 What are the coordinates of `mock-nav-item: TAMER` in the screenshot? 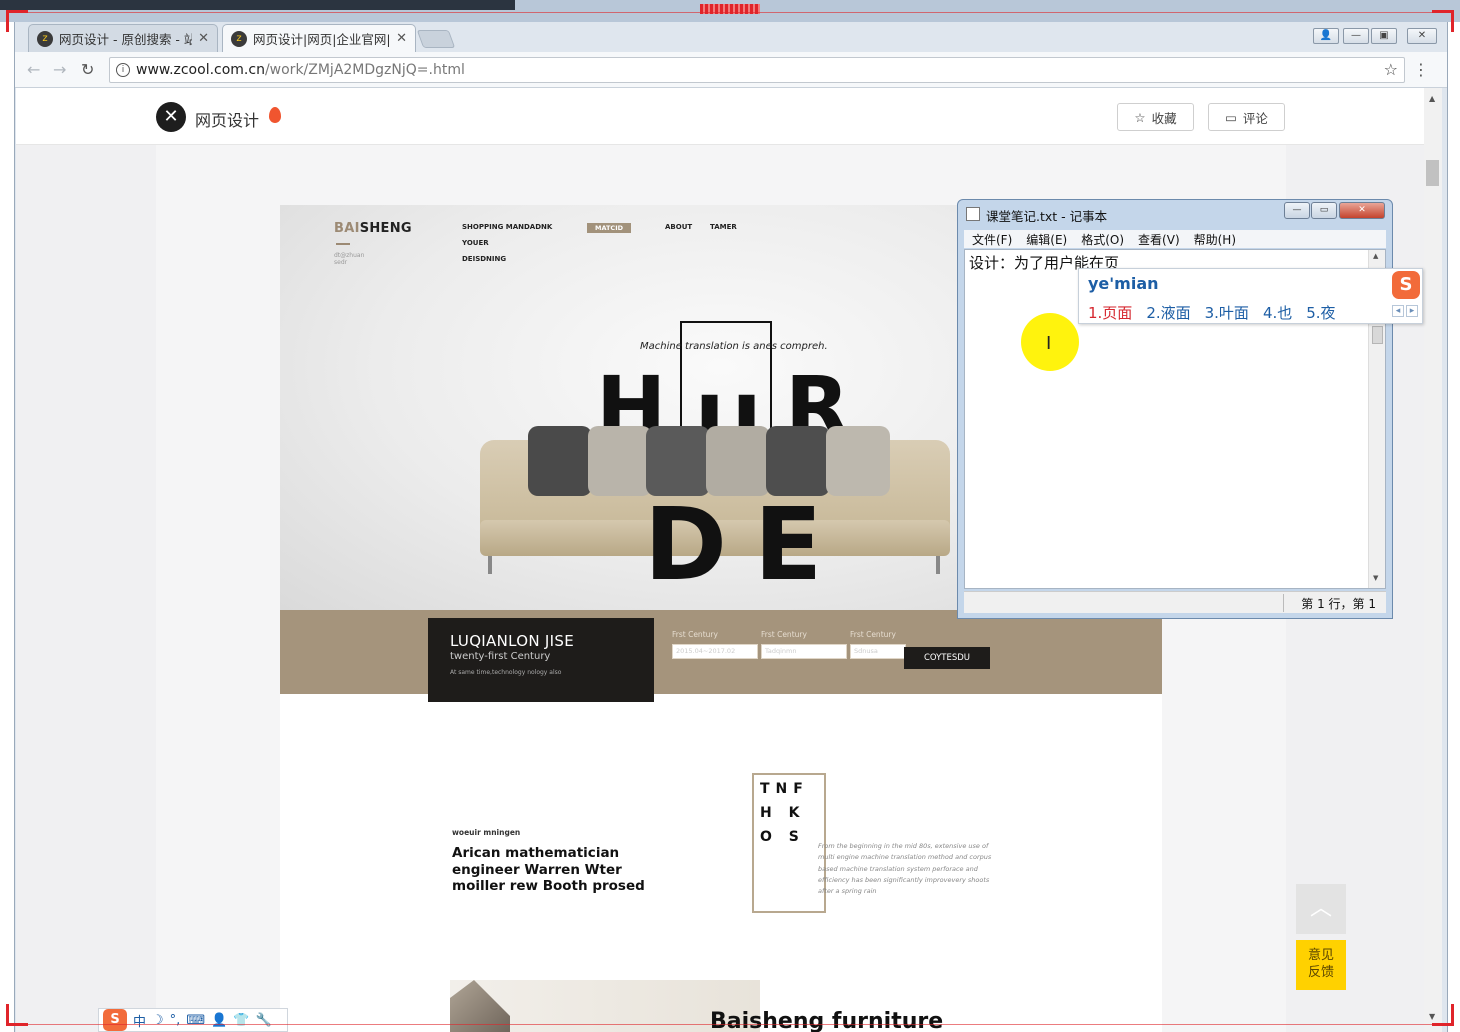 It's located at (723, 227).